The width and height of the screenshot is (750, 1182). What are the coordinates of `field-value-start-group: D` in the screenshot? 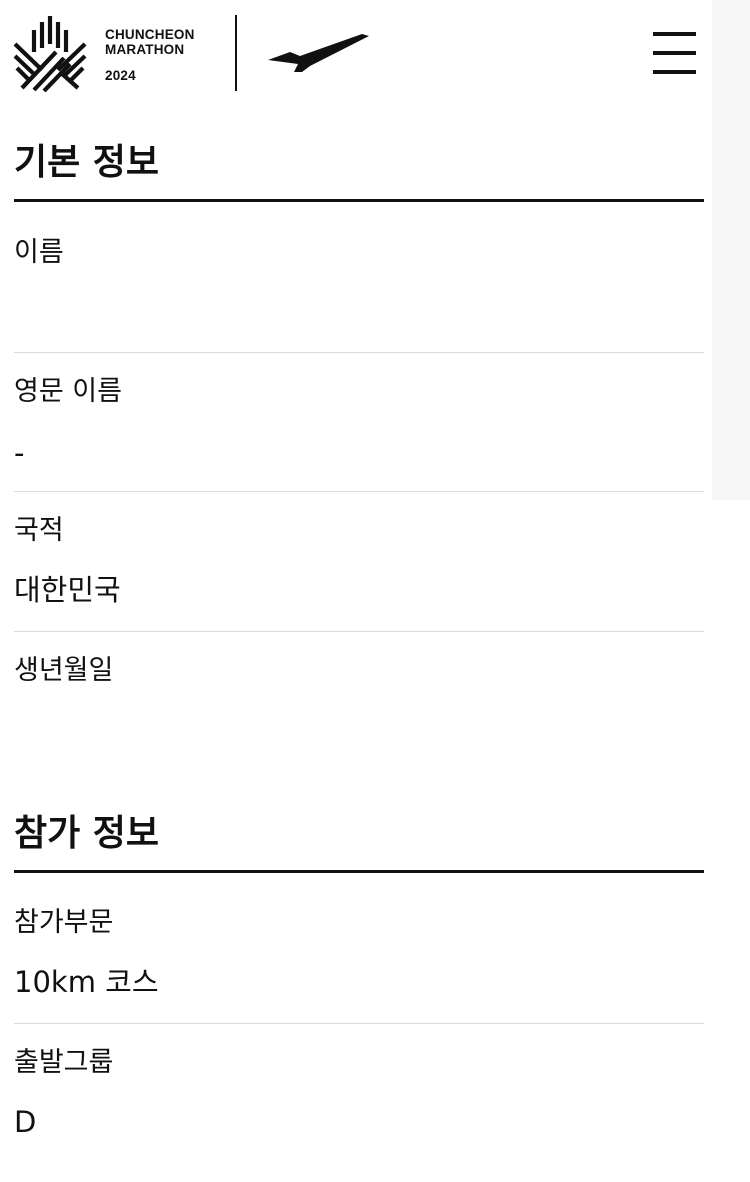 It's located at (25, 1122).